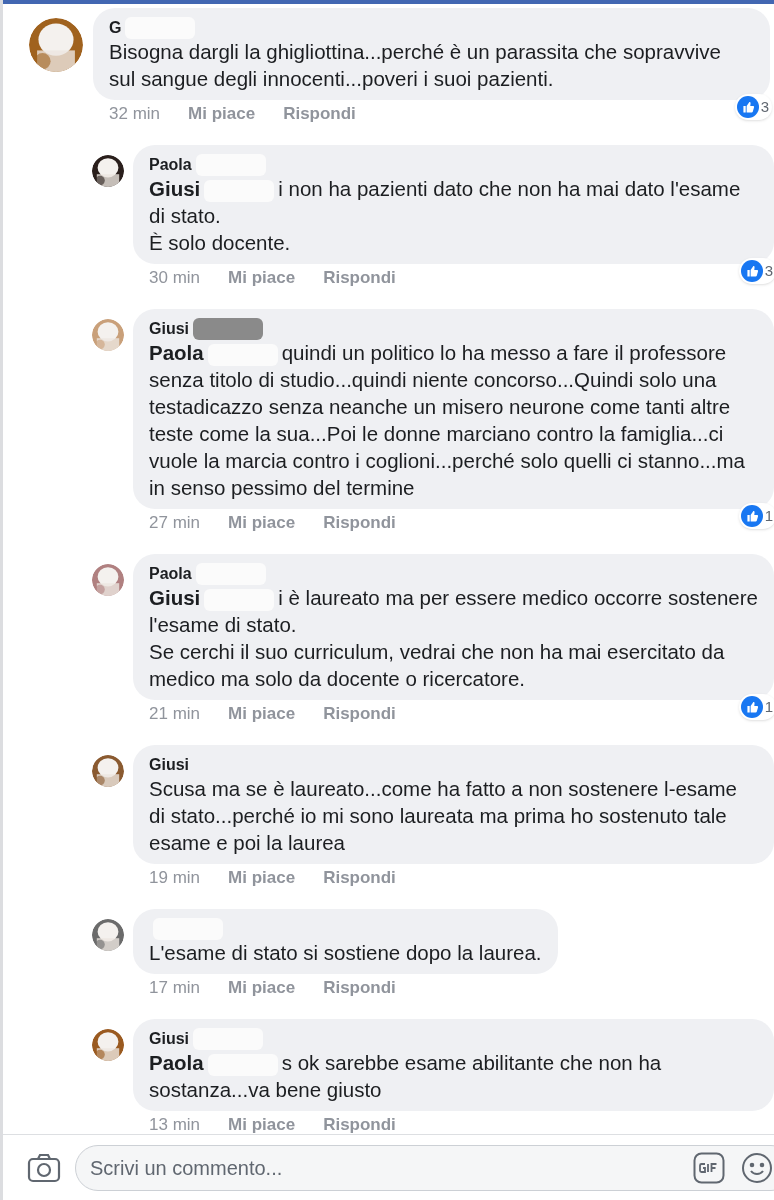 The height and width of the screenshot is (1200, 774). I want to click on comment-text: Paola s ok sarebbe esame abilitante che non ha sostanza...va bene giusto, so click(406, 1076).